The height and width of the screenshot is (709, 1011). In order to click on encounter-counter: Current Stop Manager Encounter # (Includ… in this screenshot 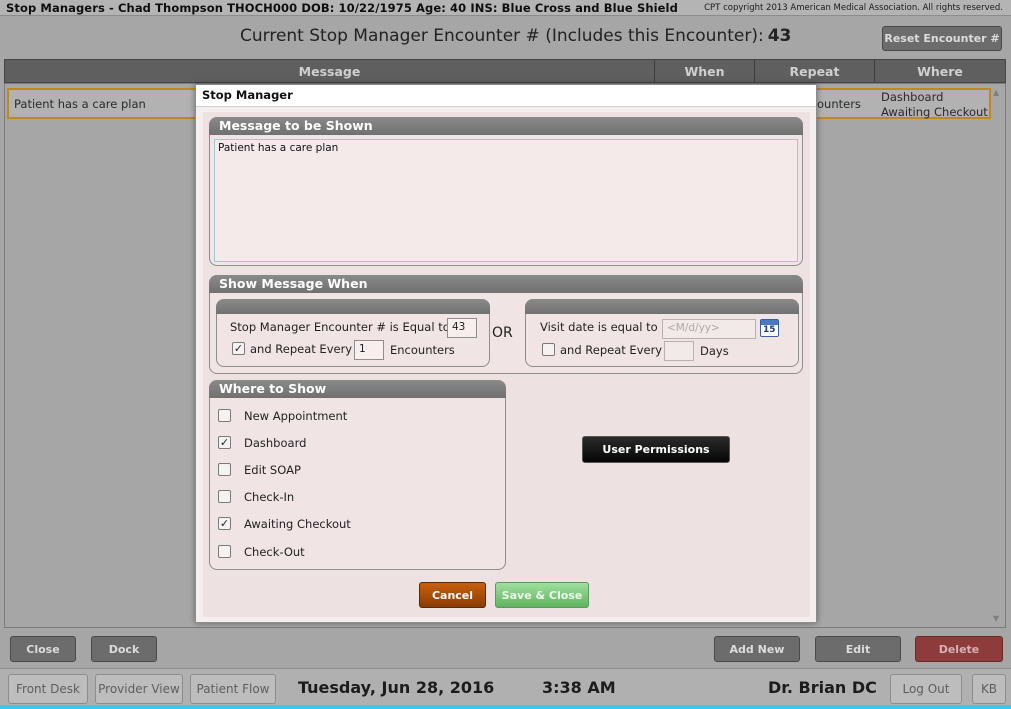, I will do `click(505, 38)`.